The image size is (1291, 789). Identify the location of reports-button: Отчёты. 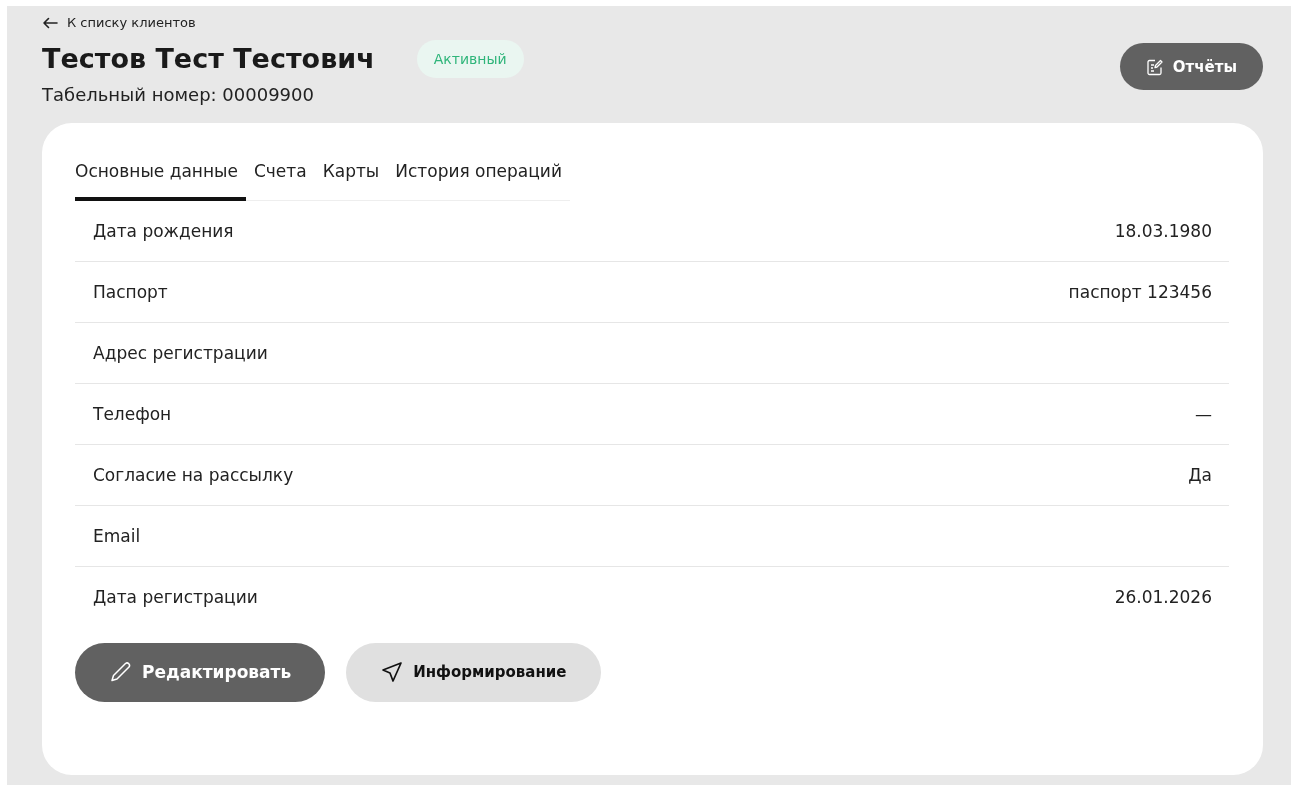
(1191, 66).